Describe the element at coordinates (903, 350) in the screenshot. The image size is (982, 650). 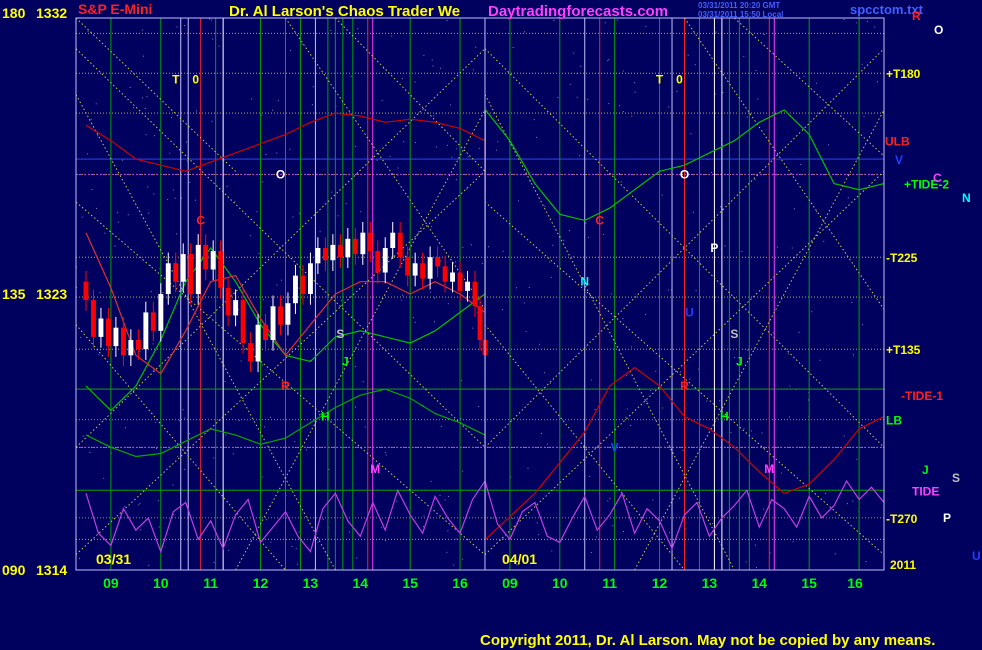
I see `right-level-label: +T135` at that location.